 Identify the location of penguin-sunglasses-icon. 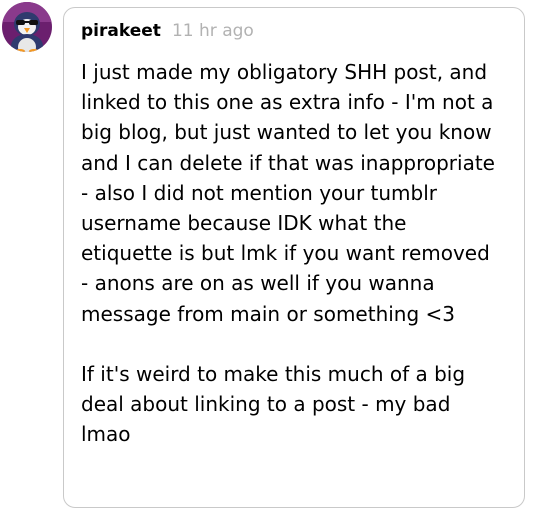
(27, 27).